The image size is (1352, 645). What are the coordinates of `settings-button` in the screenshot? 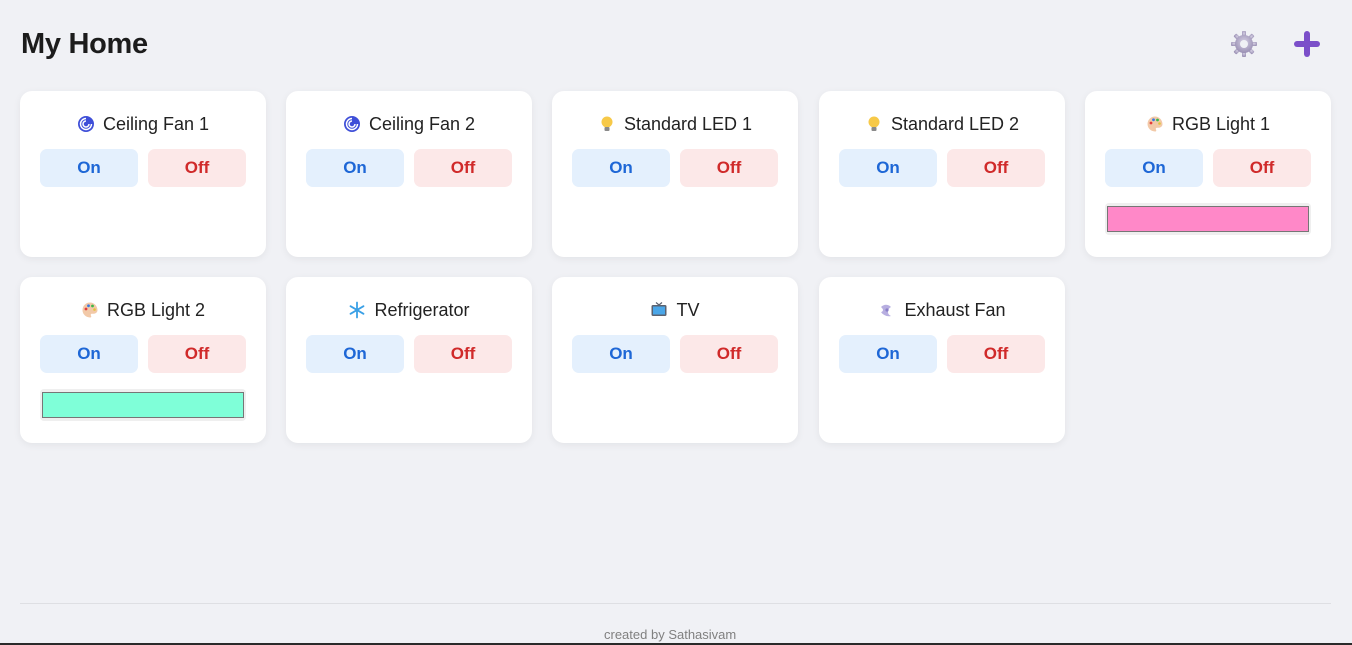 It's located at (1244, 44).